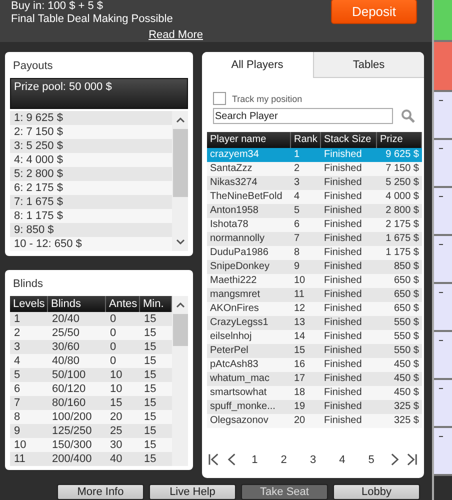 This screenshot has height=500, width=452. I want to click on prize-cell: 4 000 $, so click(399, 197).